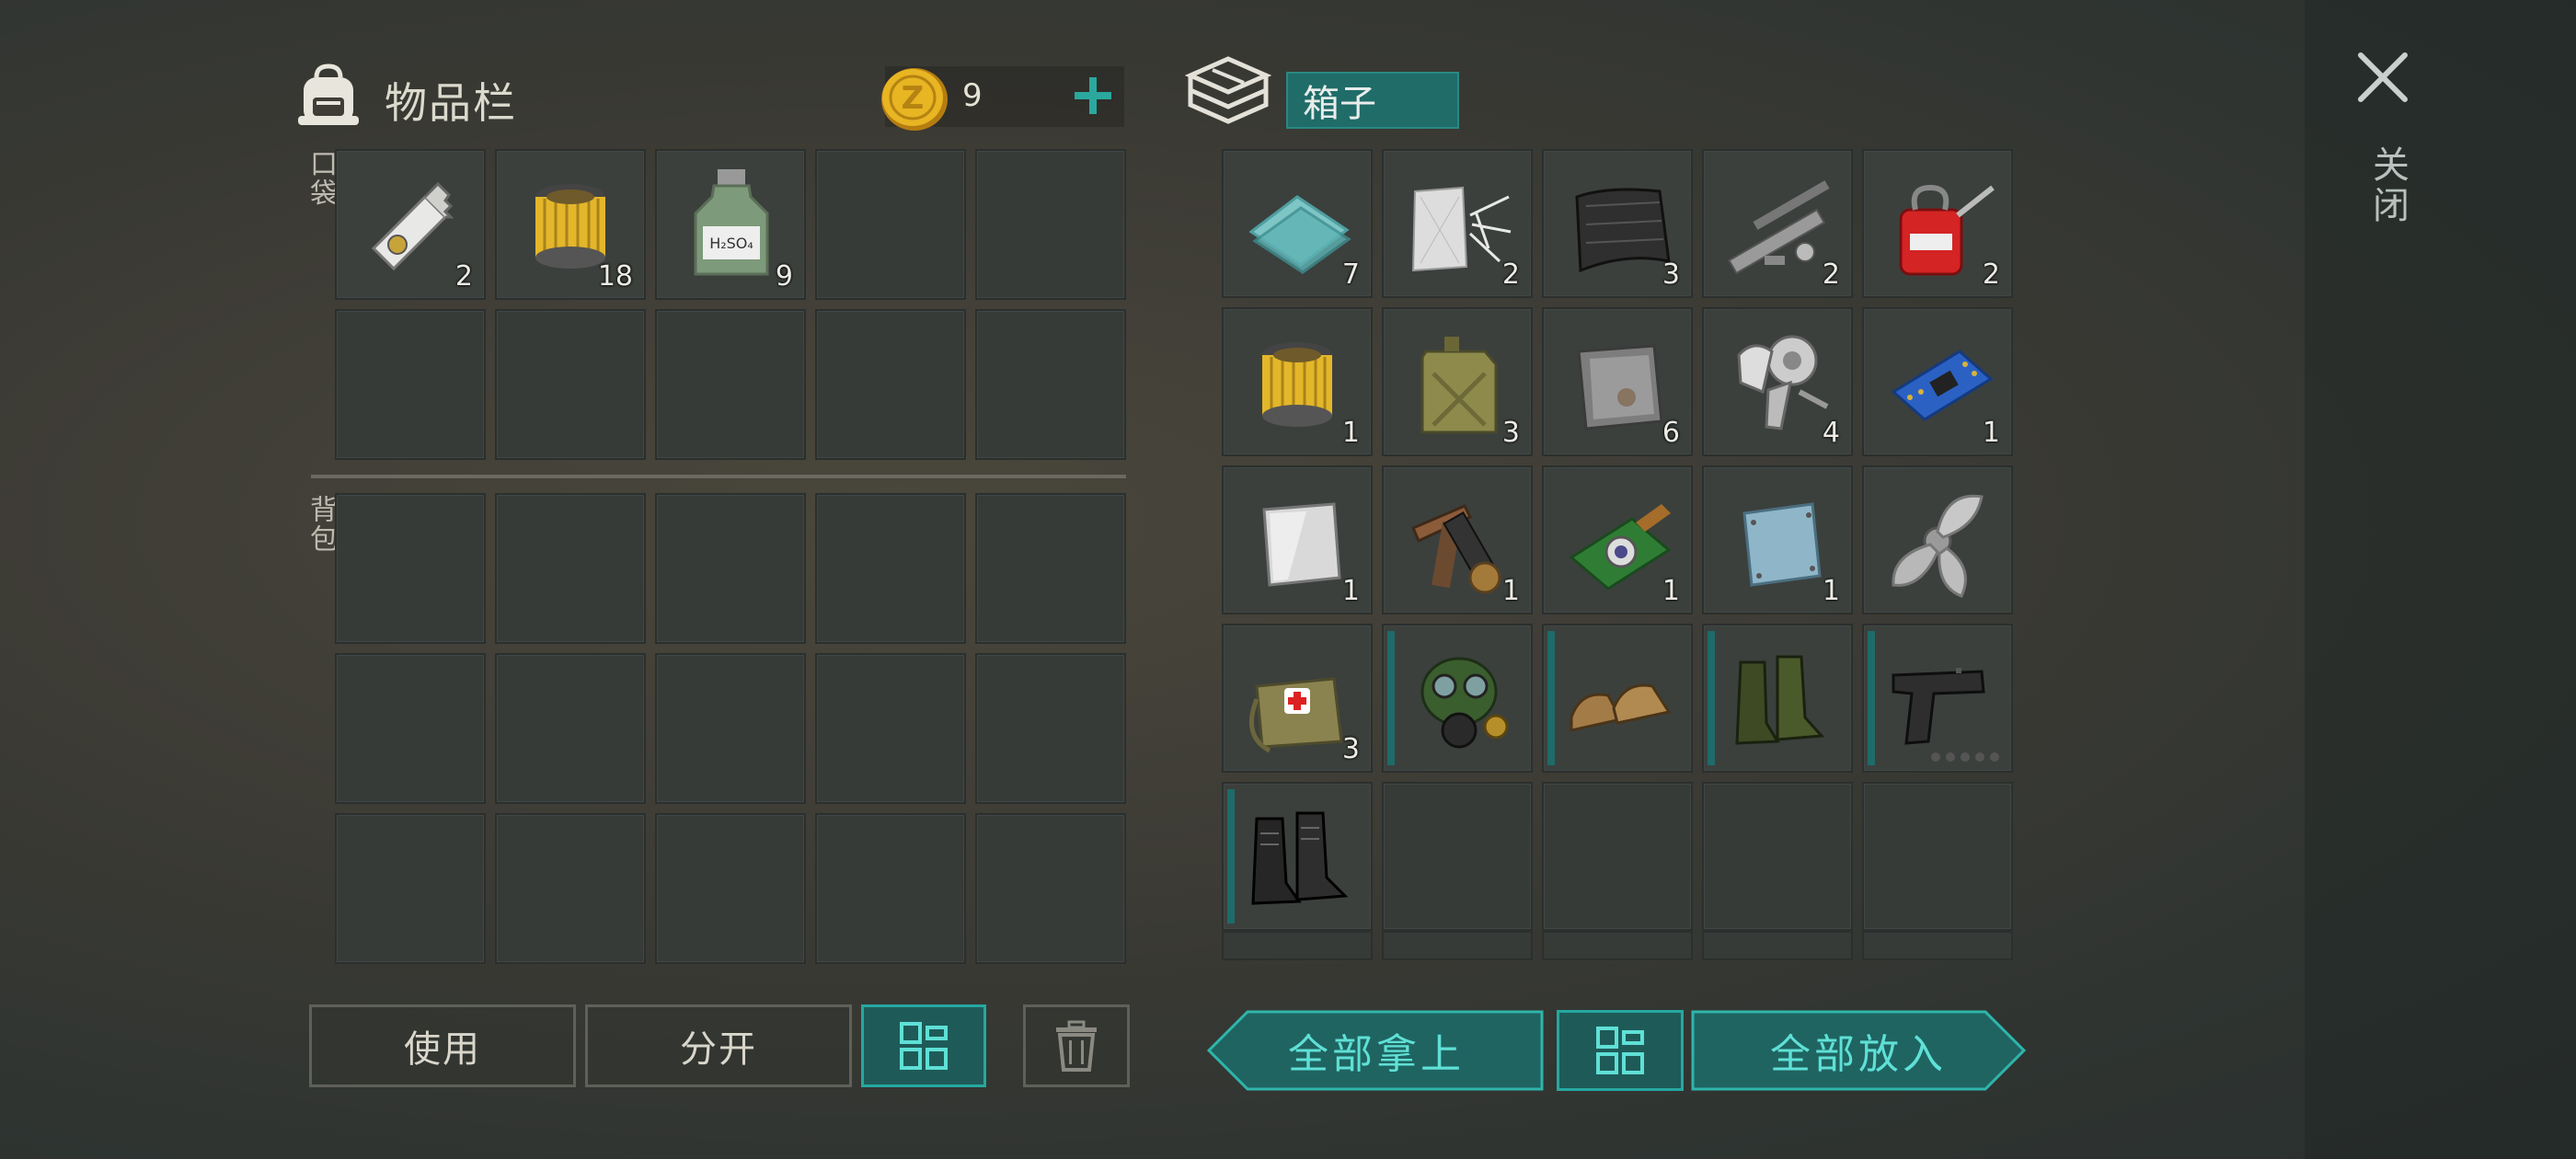 This screenshot has width=2576, height=1159. What do you see at coordinates (1858, 1054) in the screenshot?
I see `put-all-label: 全部放入` at bounding box center [1858, 1054].